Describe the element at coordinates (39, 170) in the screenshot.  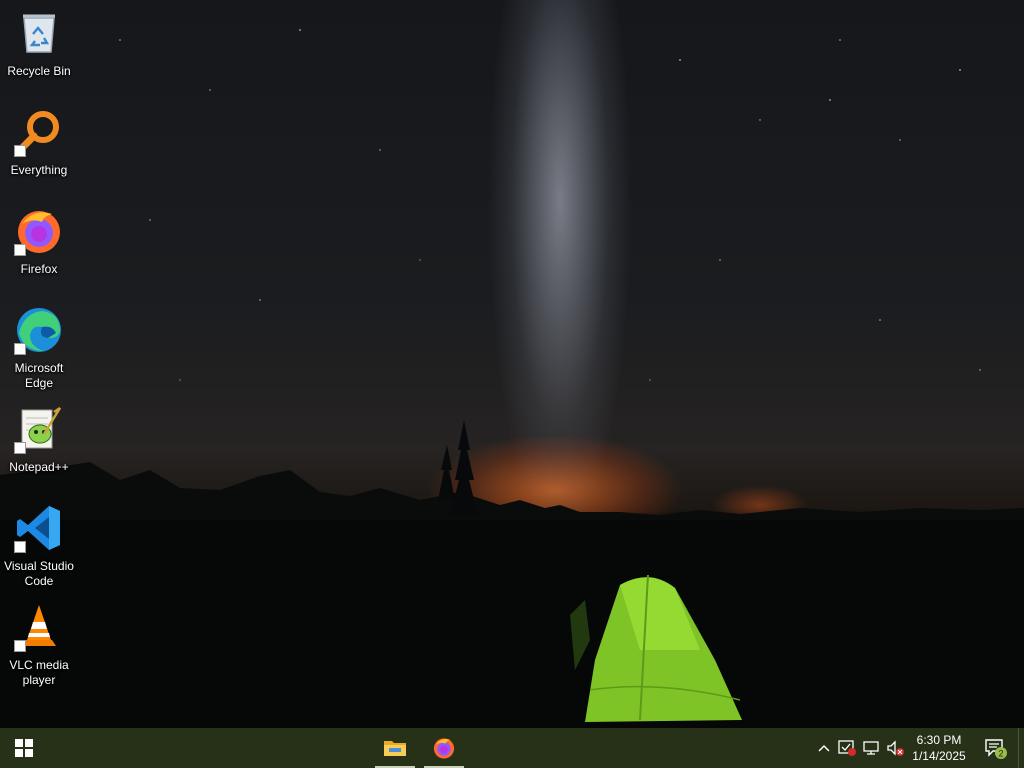
I see `desktop-icon-label: Everything` at that location.